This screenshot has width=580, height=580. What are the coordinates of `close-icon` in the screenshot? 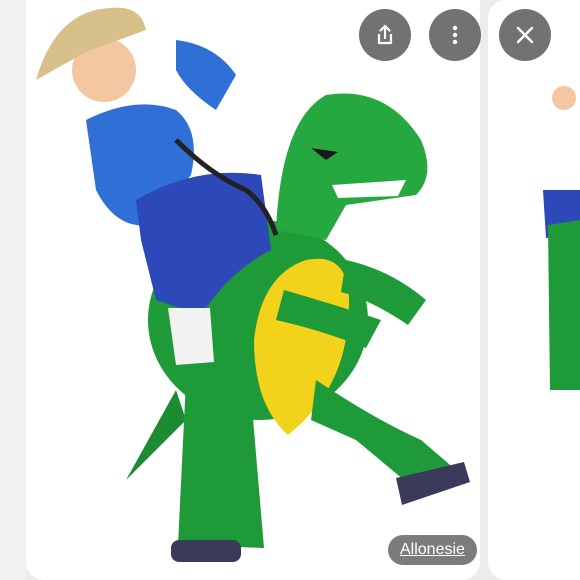 It's located at (525, 35).